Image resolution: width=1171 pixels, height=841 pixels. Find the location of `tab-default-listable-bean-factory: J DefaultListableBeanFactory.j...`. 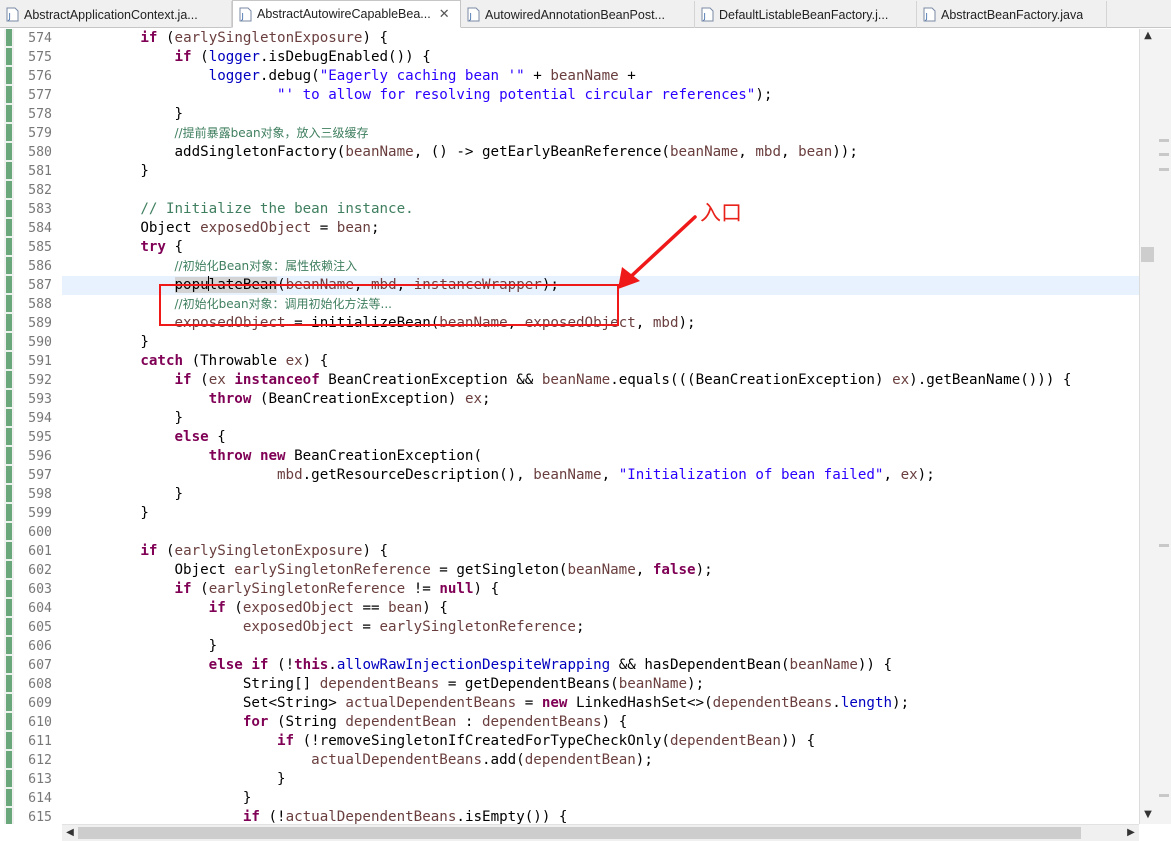

tab-default-listable-bean-factory: J DefaultListableBeanFactory.j... is located at coordinates (806, 14).